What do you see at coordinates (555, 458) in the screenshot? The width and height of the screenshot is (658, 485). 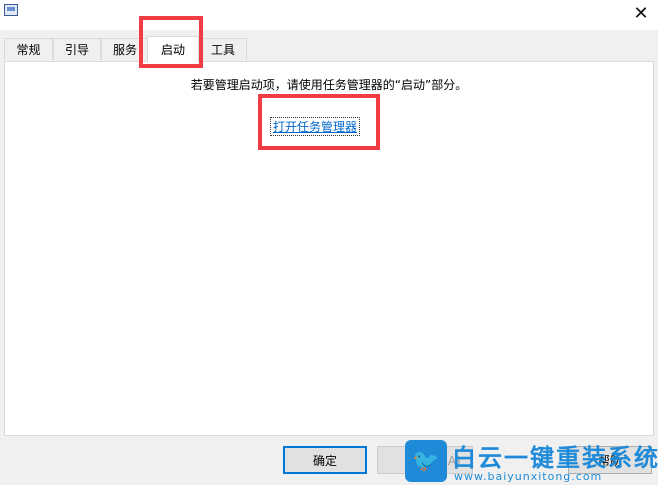 I see `watermark-title: 白云一键重装系统` at bounding box center [555, 458].